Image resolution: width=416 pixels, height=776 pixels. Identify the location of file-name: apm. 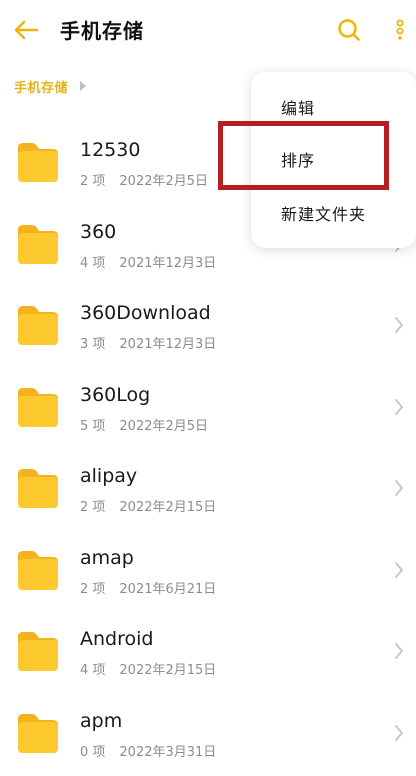
(101, 720).